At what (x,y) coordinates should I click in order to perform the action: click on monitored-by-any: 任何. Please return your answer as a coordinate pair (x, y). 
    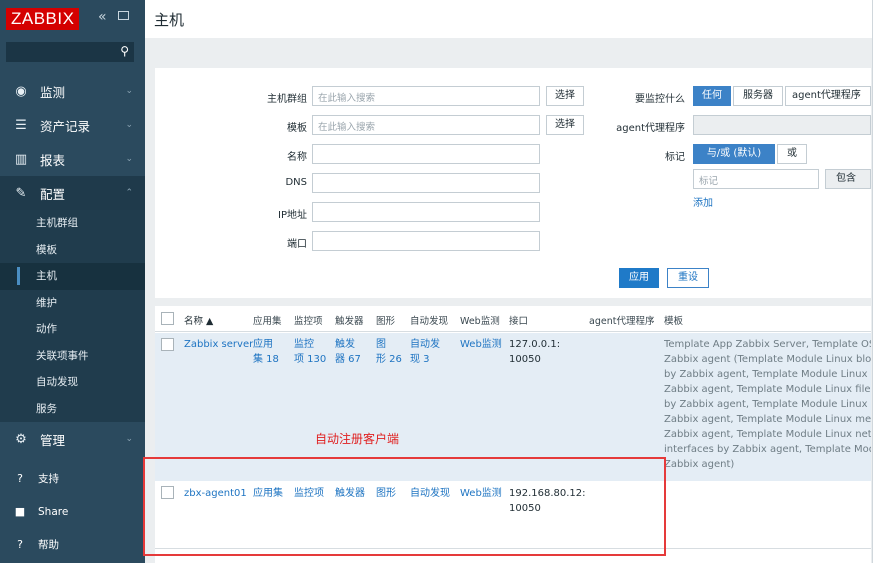
    Looking at the image, I should click on (712, 96).